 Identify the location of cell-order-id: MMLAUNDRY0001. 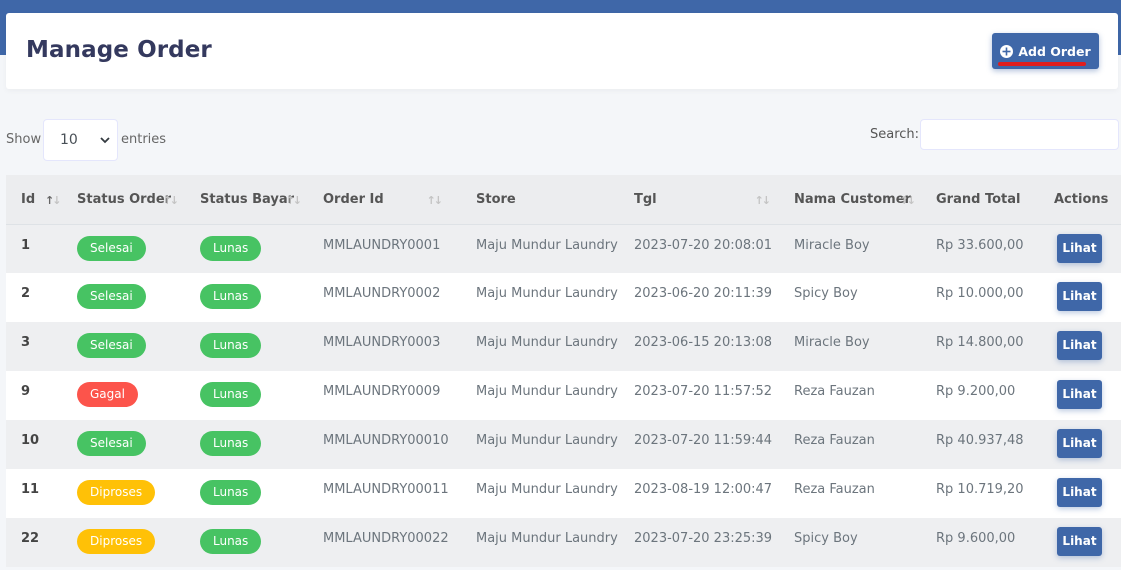
(382, 245).